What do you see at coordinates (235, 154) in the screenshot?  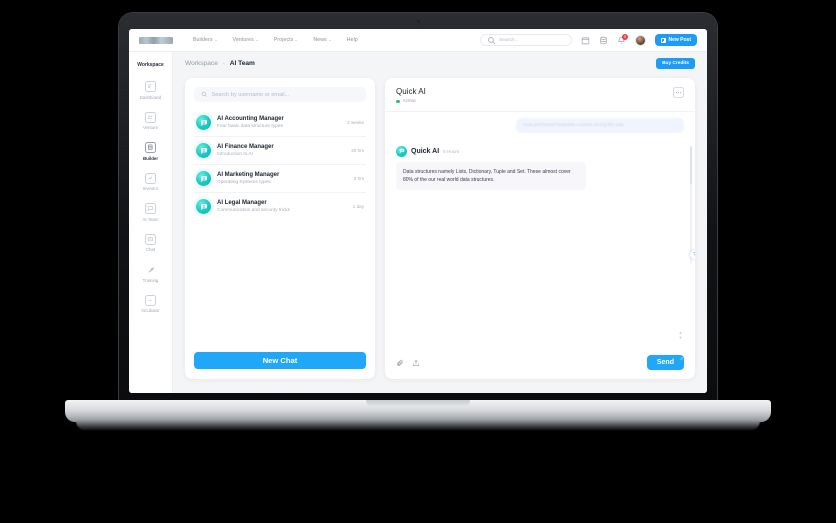 I see `agent-subtitle: Introduction to AI` at bounding box center [235, 154].